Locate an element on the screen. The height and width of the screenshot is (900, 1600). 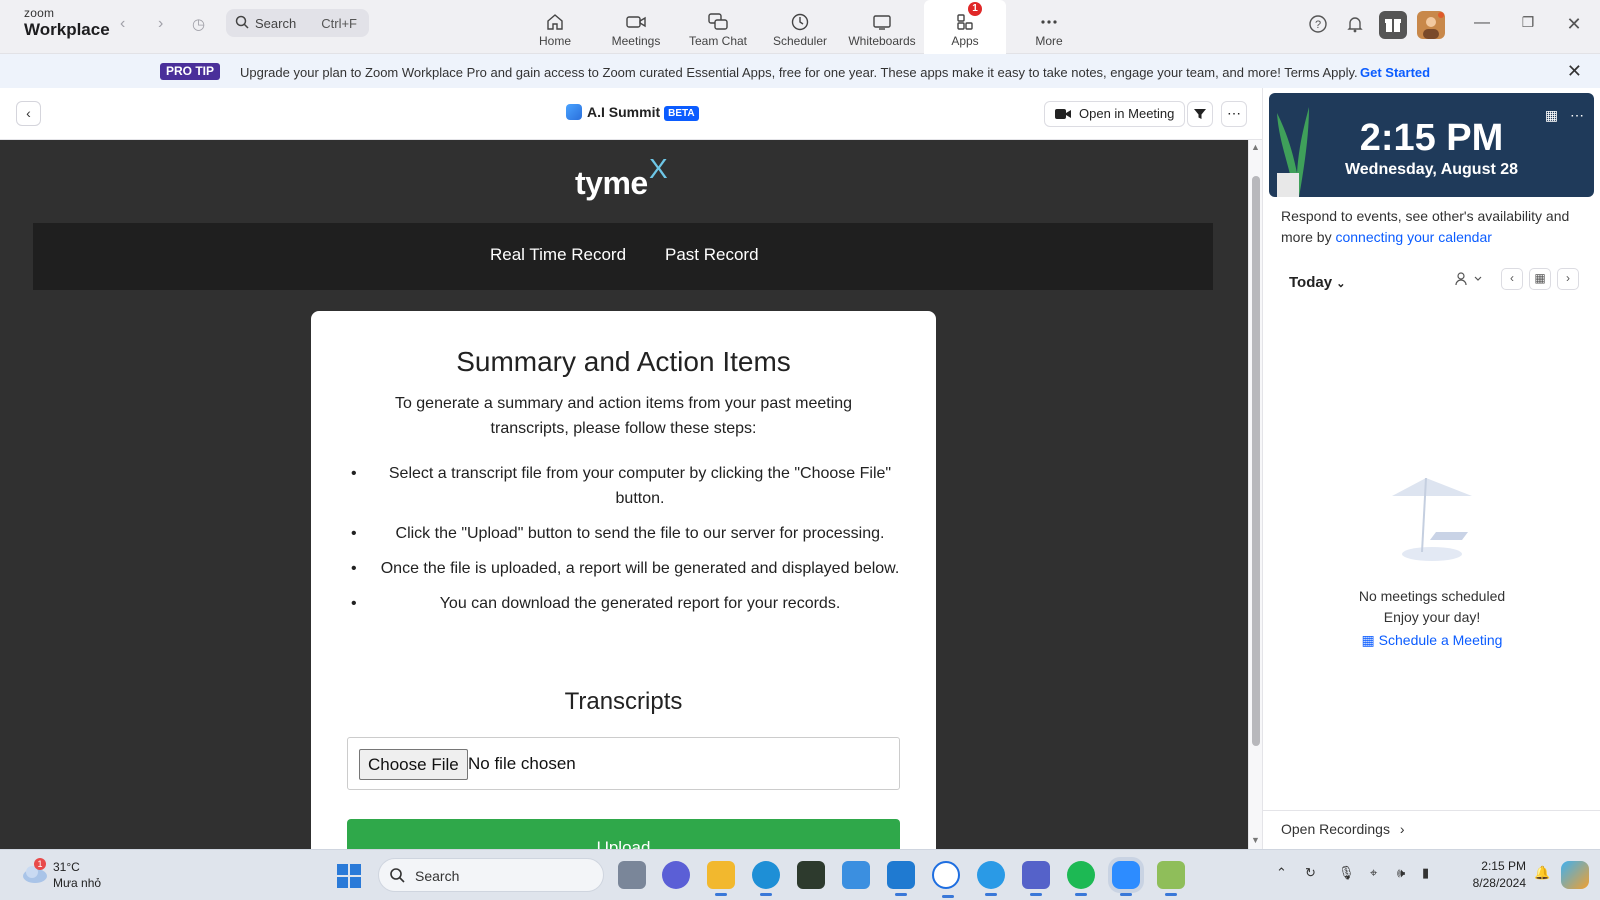
schedule-meeting-link: ▦ Schedule a Meeting is located at coordinates (1431, 640).